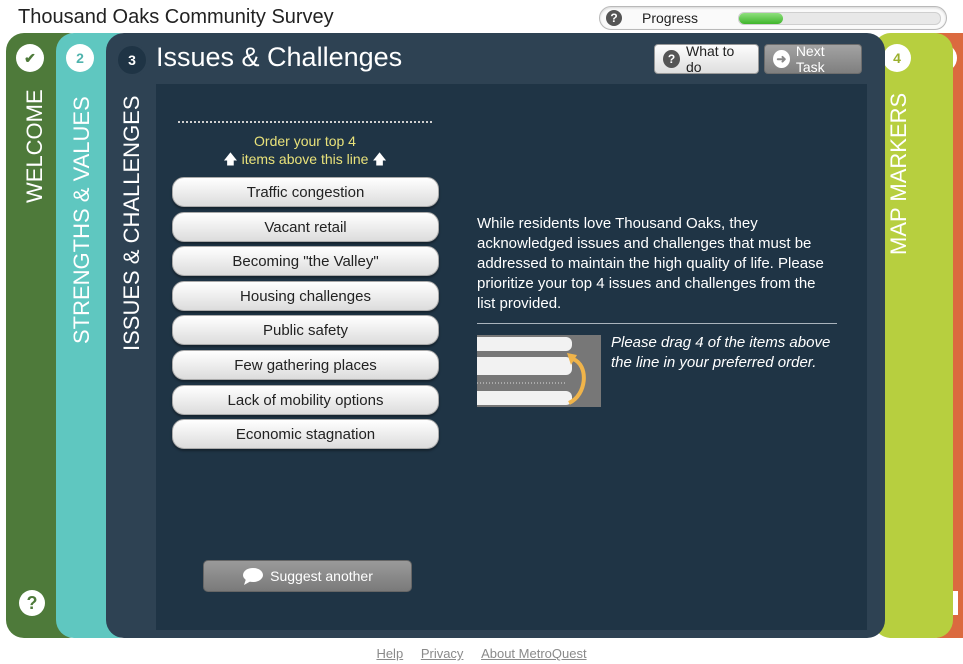 This screenshot has height=664, width=963. I want to click on list-item-economic-stagnation: Economic stagnation, so click(305, 434).